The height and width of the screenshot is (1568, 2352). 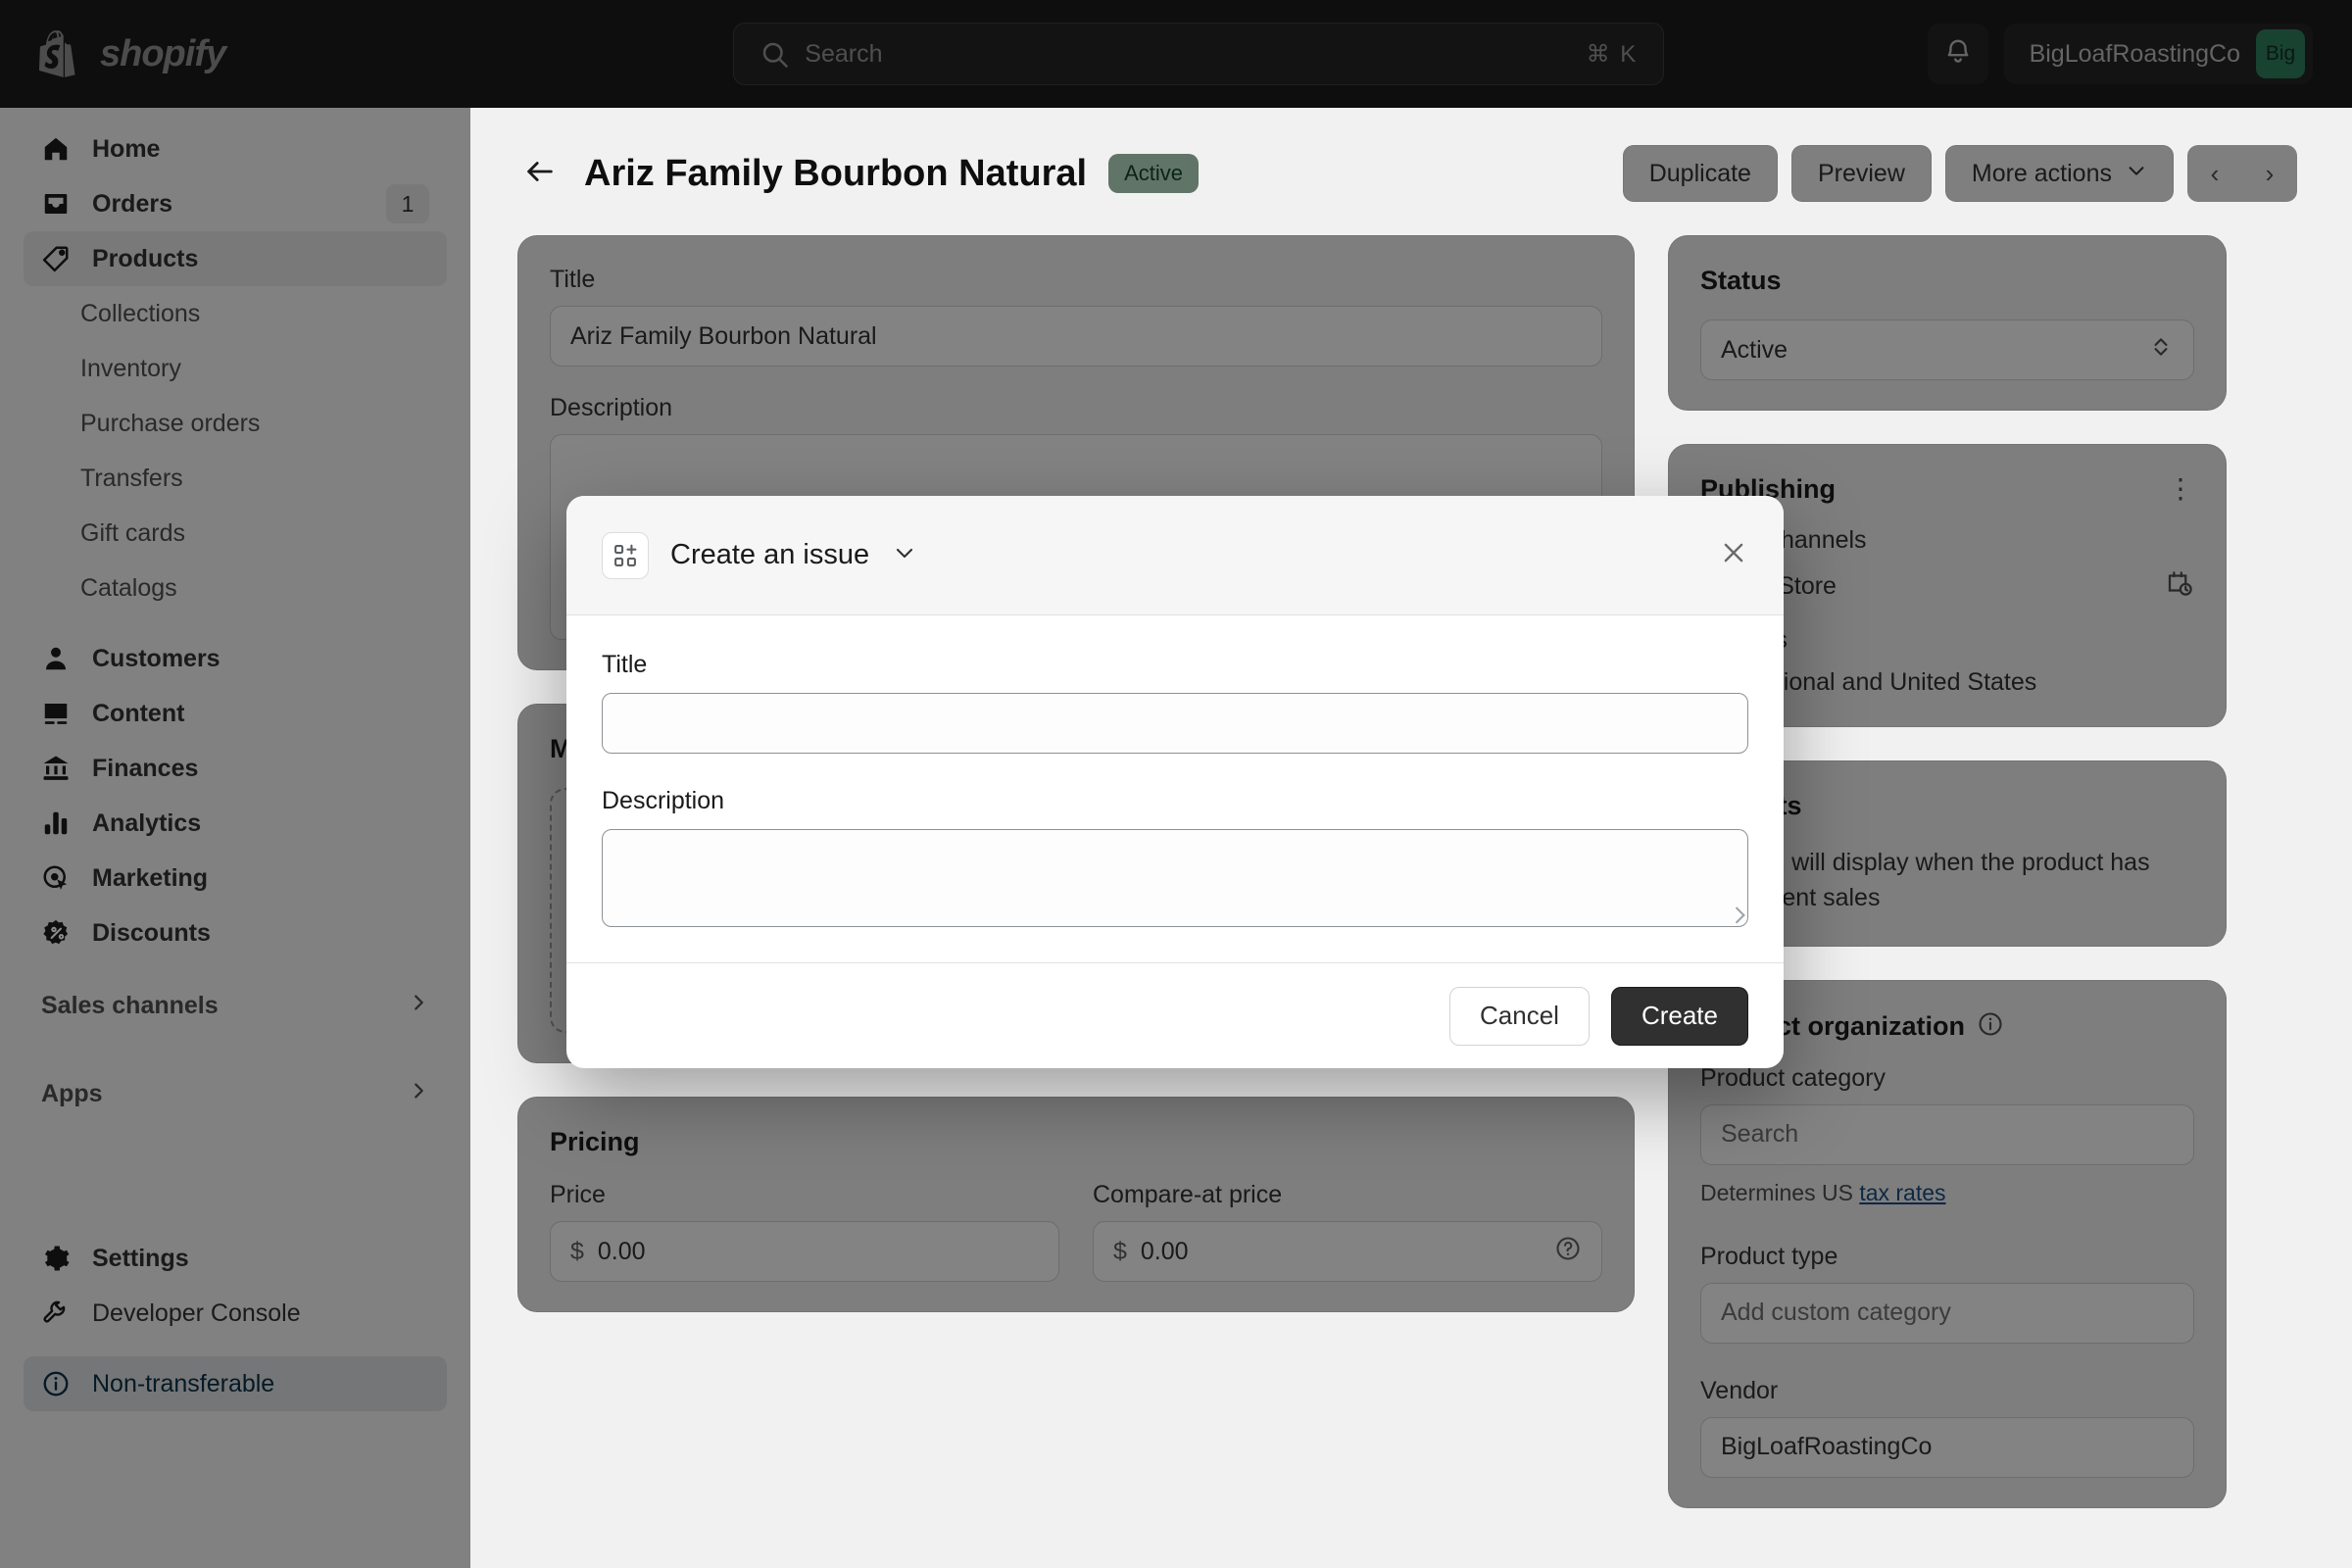 What do you see at coordinates (1175, 1015) in the screenshot?
I see `modal-footer: Cancel Create` at bounding box center [1175, 1015].